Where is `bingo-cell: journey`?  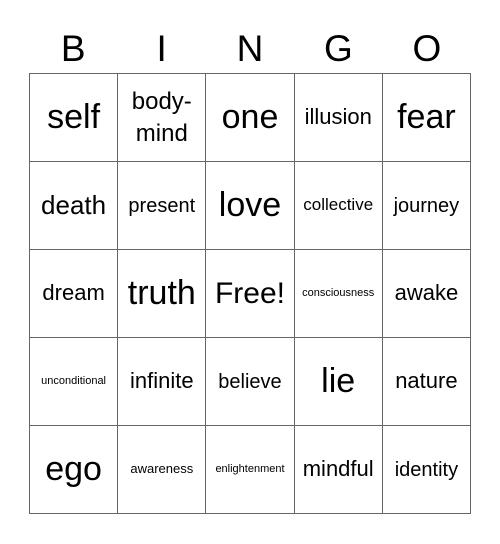
bingo-cell: journey is located at coordinates (425, 205).